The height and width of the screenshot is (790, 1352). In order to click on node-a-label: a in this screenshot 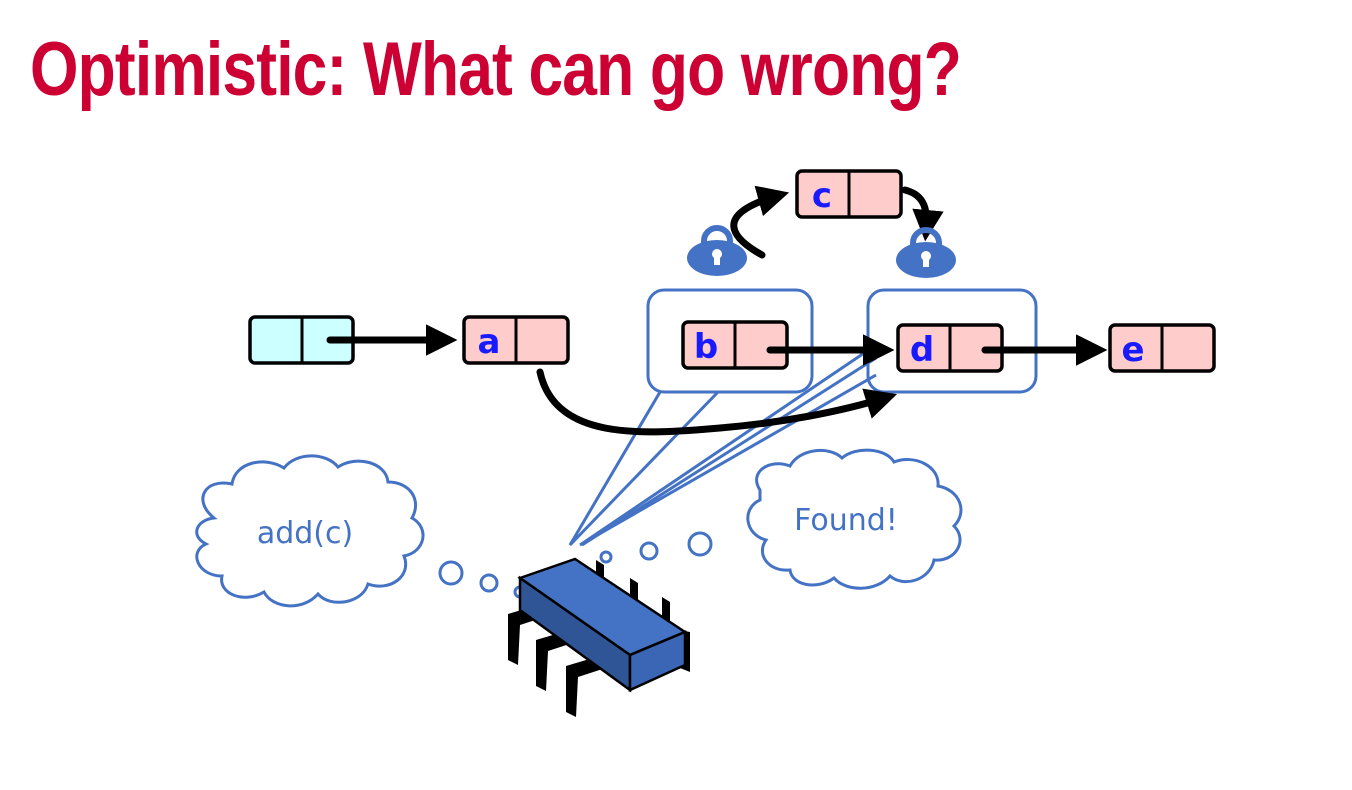, I will do `click(489, 342)`.